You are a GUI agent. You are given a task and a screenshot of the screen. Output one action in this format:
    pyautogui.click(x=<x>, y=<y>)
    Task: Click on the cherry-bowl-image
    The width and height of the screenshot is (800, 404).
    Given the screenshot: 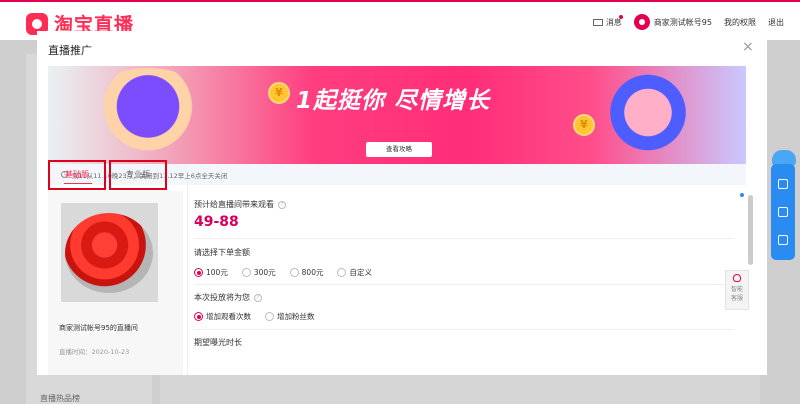 What is the action you would take?
    pyautogui.click(x=109, y=253)
    